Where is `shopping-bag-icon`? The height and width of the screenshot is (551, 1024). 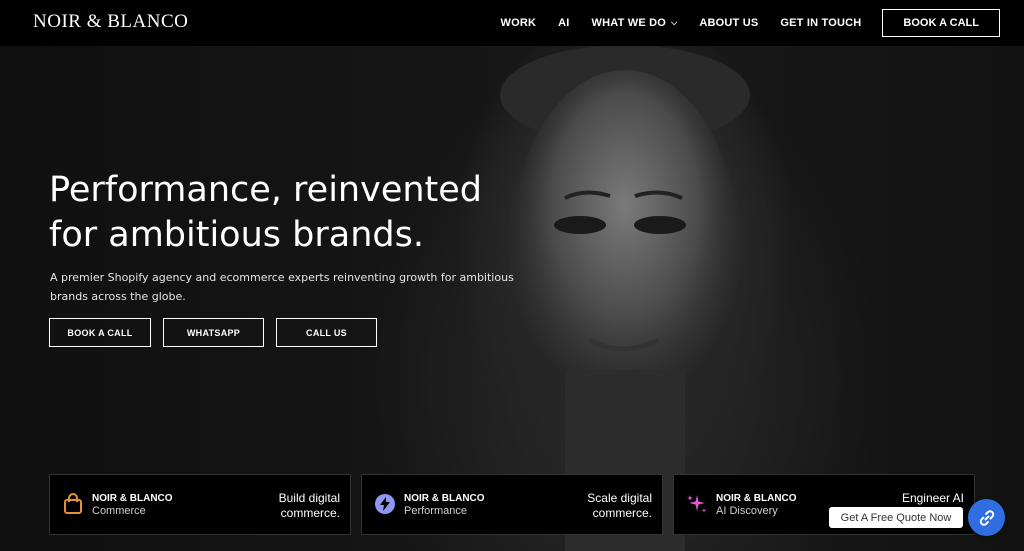 shopping-bag-icon is located at coordinates (73, 503).